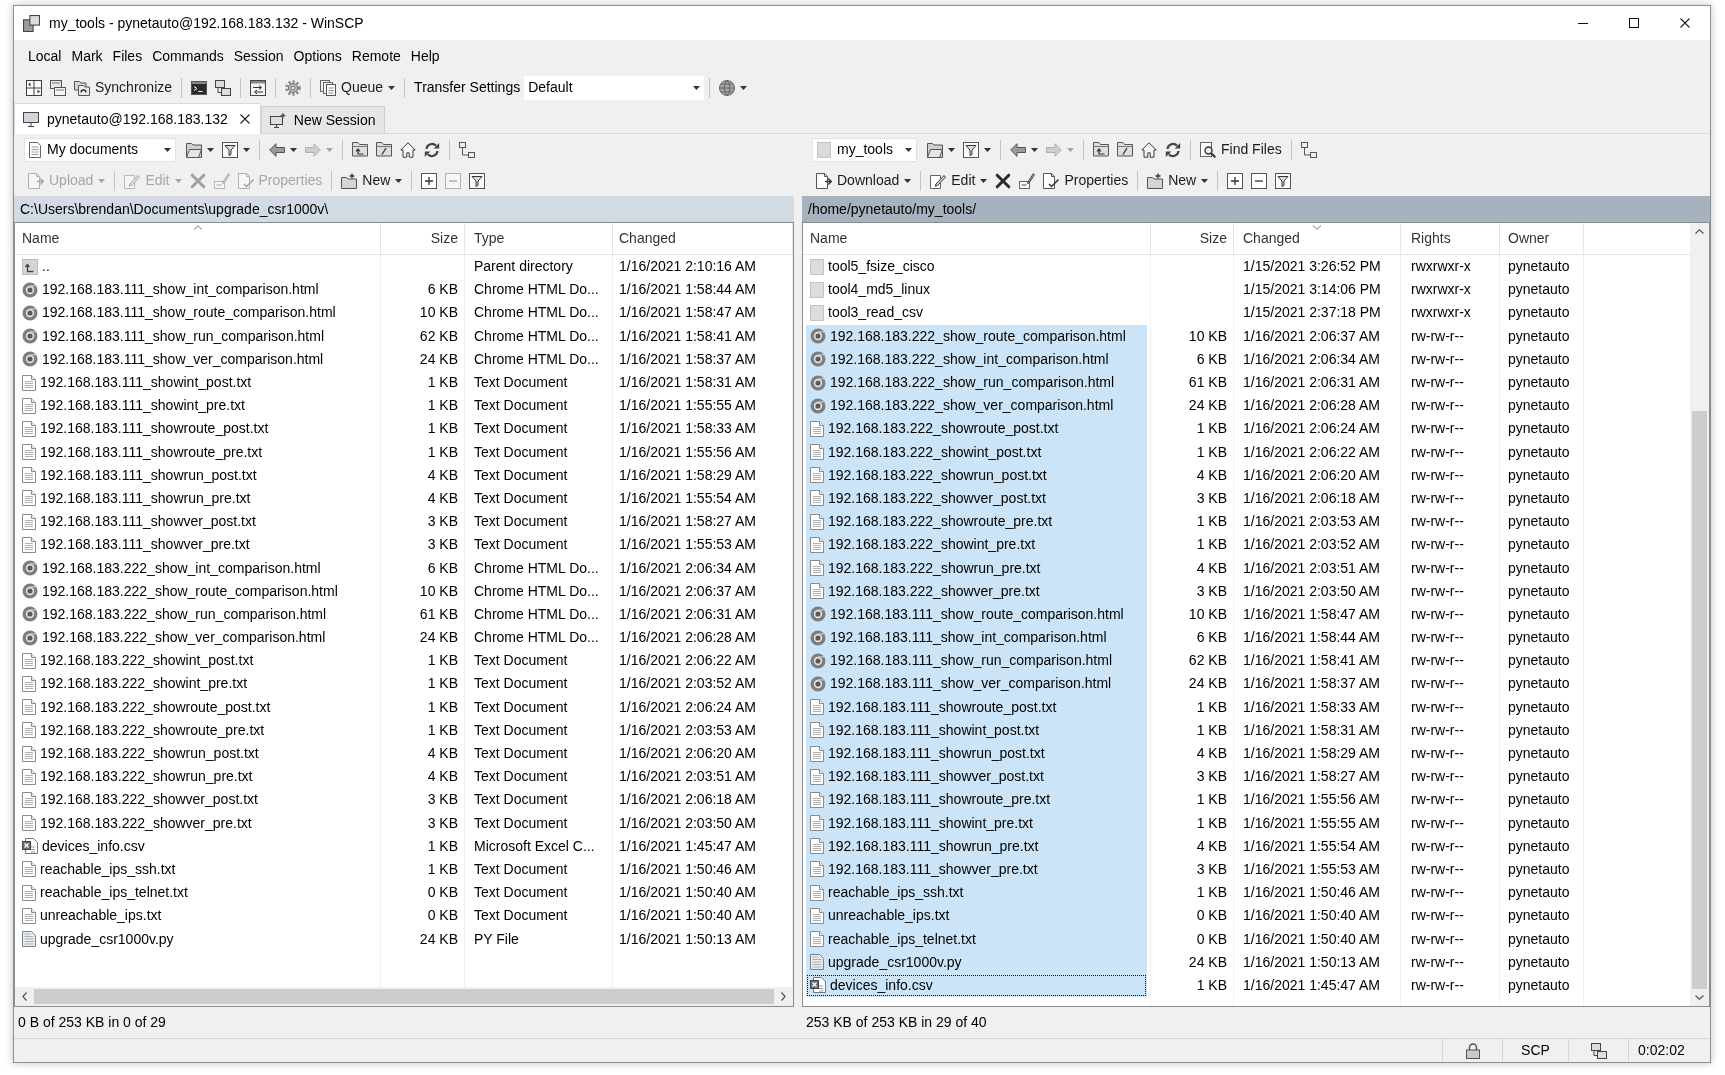  Describe the element at coordinates (1207, 614) in the screenshot. I see `file-size: 10 KB` at that location.